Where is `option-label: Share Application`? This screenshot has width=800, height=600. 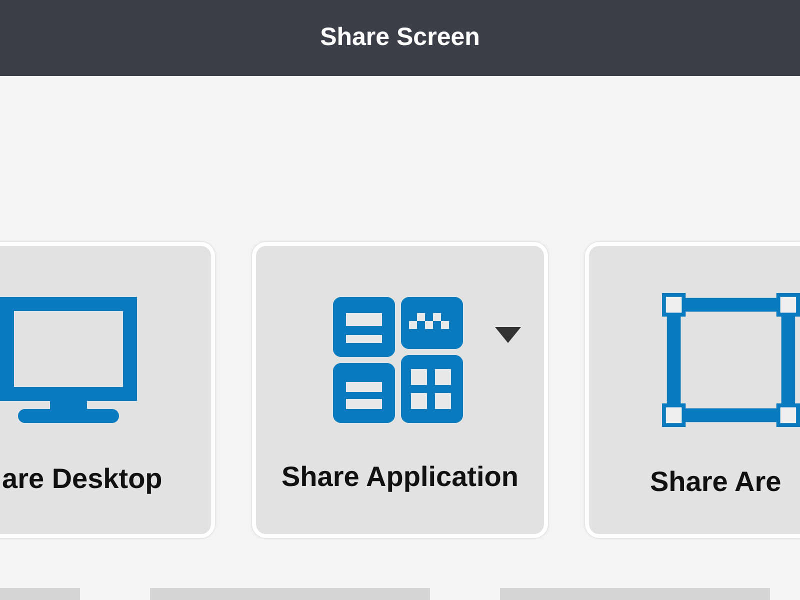 option-label: Share Application is located at coordinates (399, 477).